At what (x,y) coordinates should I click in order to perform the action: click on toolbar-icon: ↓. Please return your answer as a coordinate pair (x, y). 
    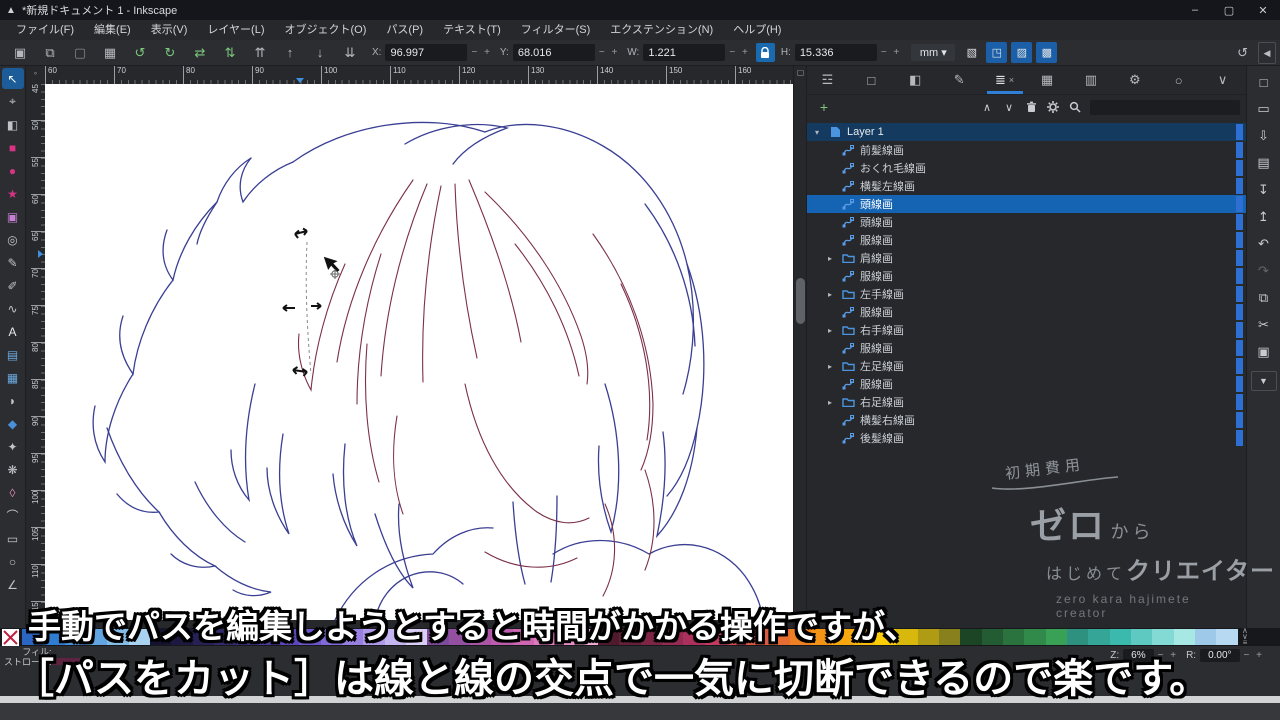
    Looking at the image, I should click on (320, 53).